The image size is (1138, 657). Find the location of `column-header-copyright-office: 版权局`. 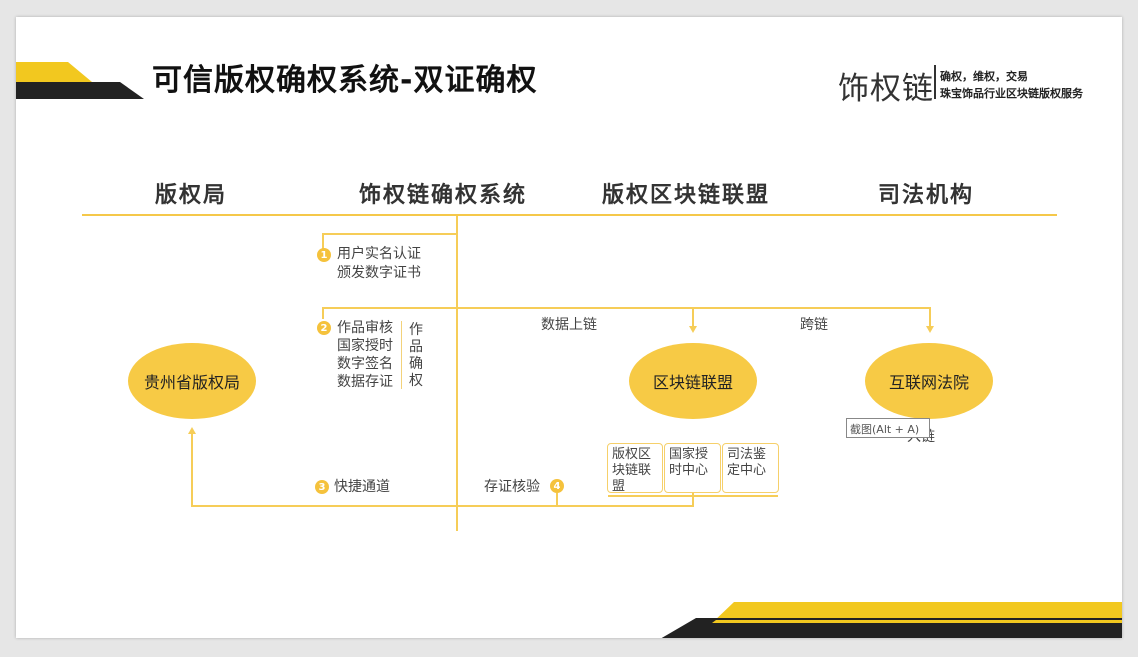

column-header-copyright-office: 版权局 is located at coordinates (191, 195).